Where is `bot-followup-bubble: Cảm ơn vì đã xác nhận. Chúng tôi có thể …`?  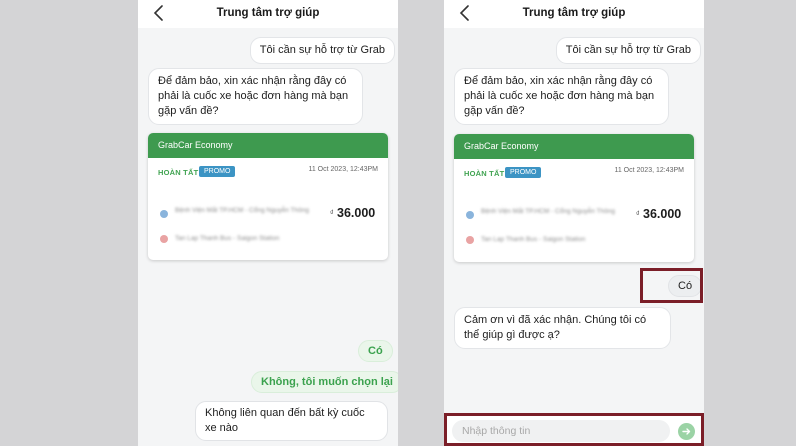 bot-followup-bubble: Cảm ơn vì đã xác nhận. Chúng tôi có thể … is located at coordinates (562, 328).